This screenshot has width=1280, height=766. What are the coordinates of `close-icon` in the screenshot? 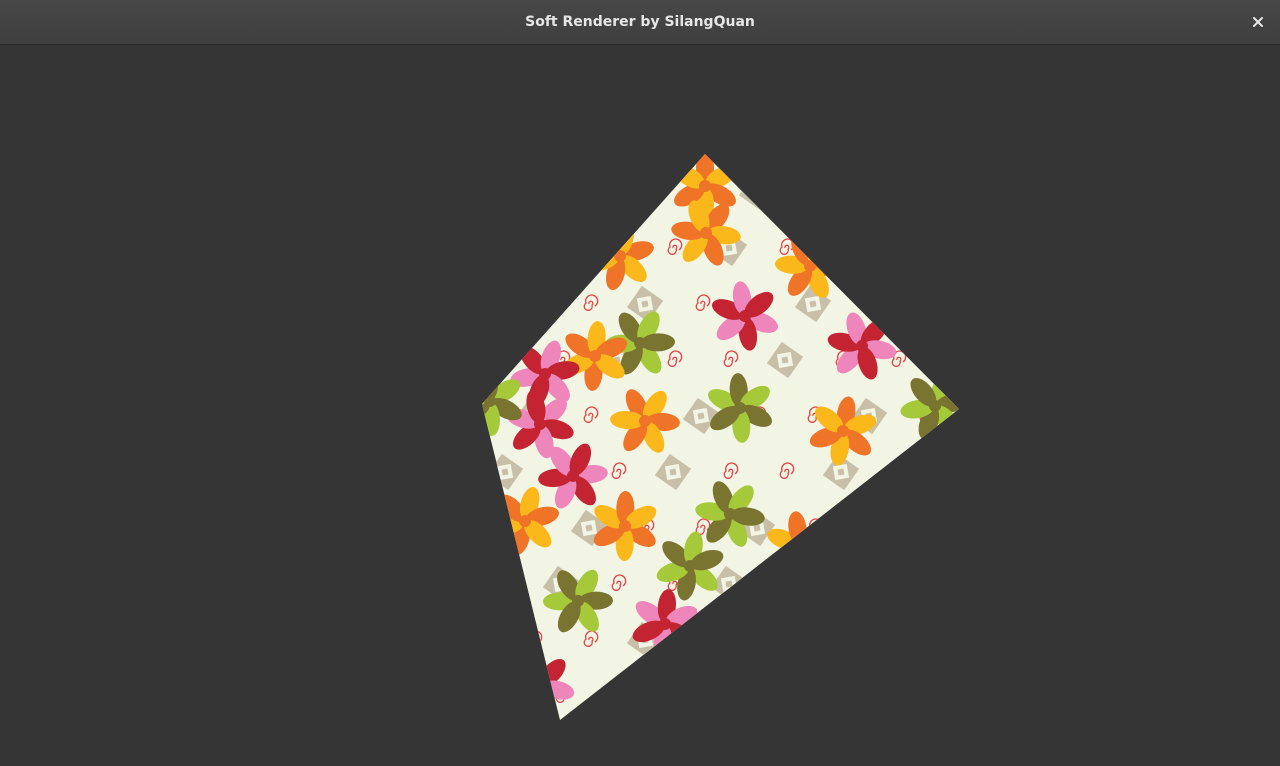 It's located at (1258, 22).